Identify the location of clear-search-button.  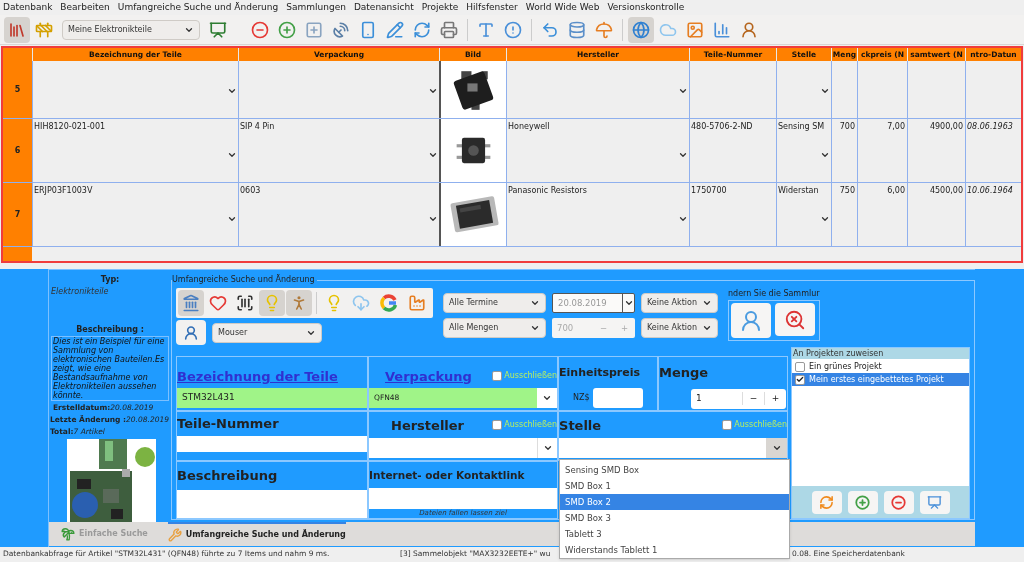
(795, 319).